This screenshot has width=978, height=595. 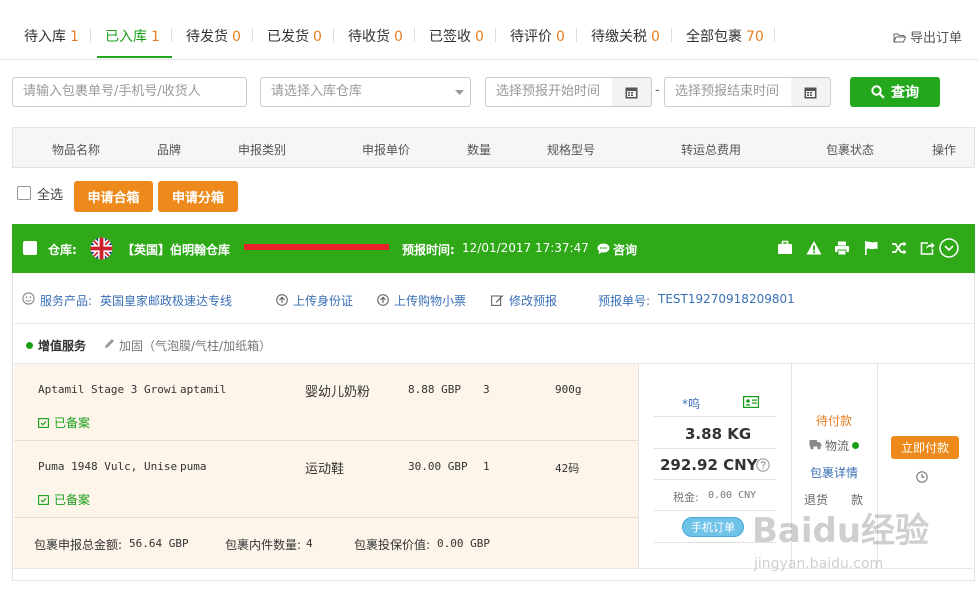 I want to click on recipient-name: *呜, so click(x=691, y=403).